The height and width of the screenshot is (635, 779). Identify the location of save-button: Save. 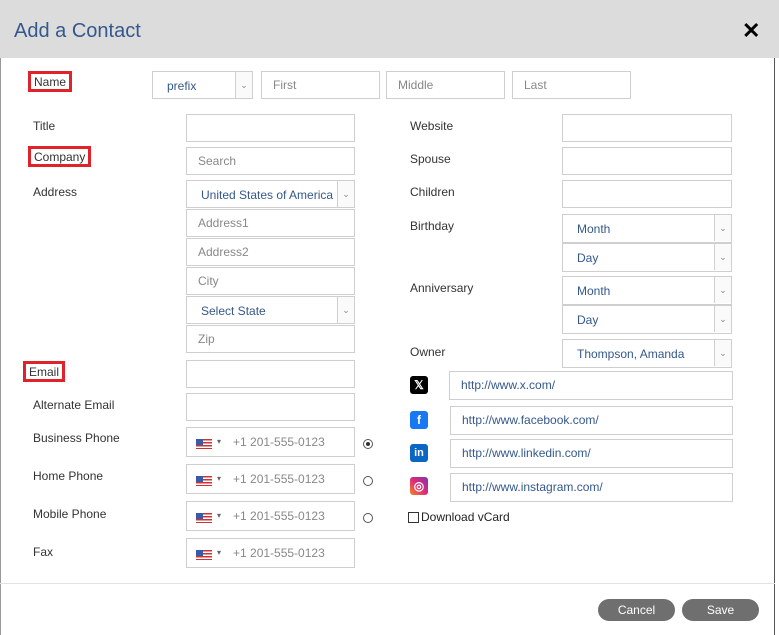
(720, 610).